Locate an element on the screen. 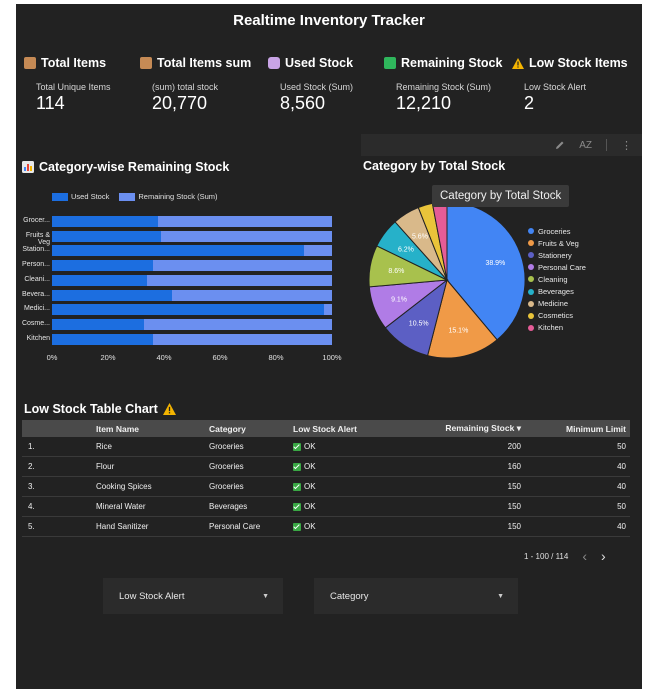 The height and width of the screenshot is (689, 658). column-header-item: Item Name is located at coordinates (134, 429).